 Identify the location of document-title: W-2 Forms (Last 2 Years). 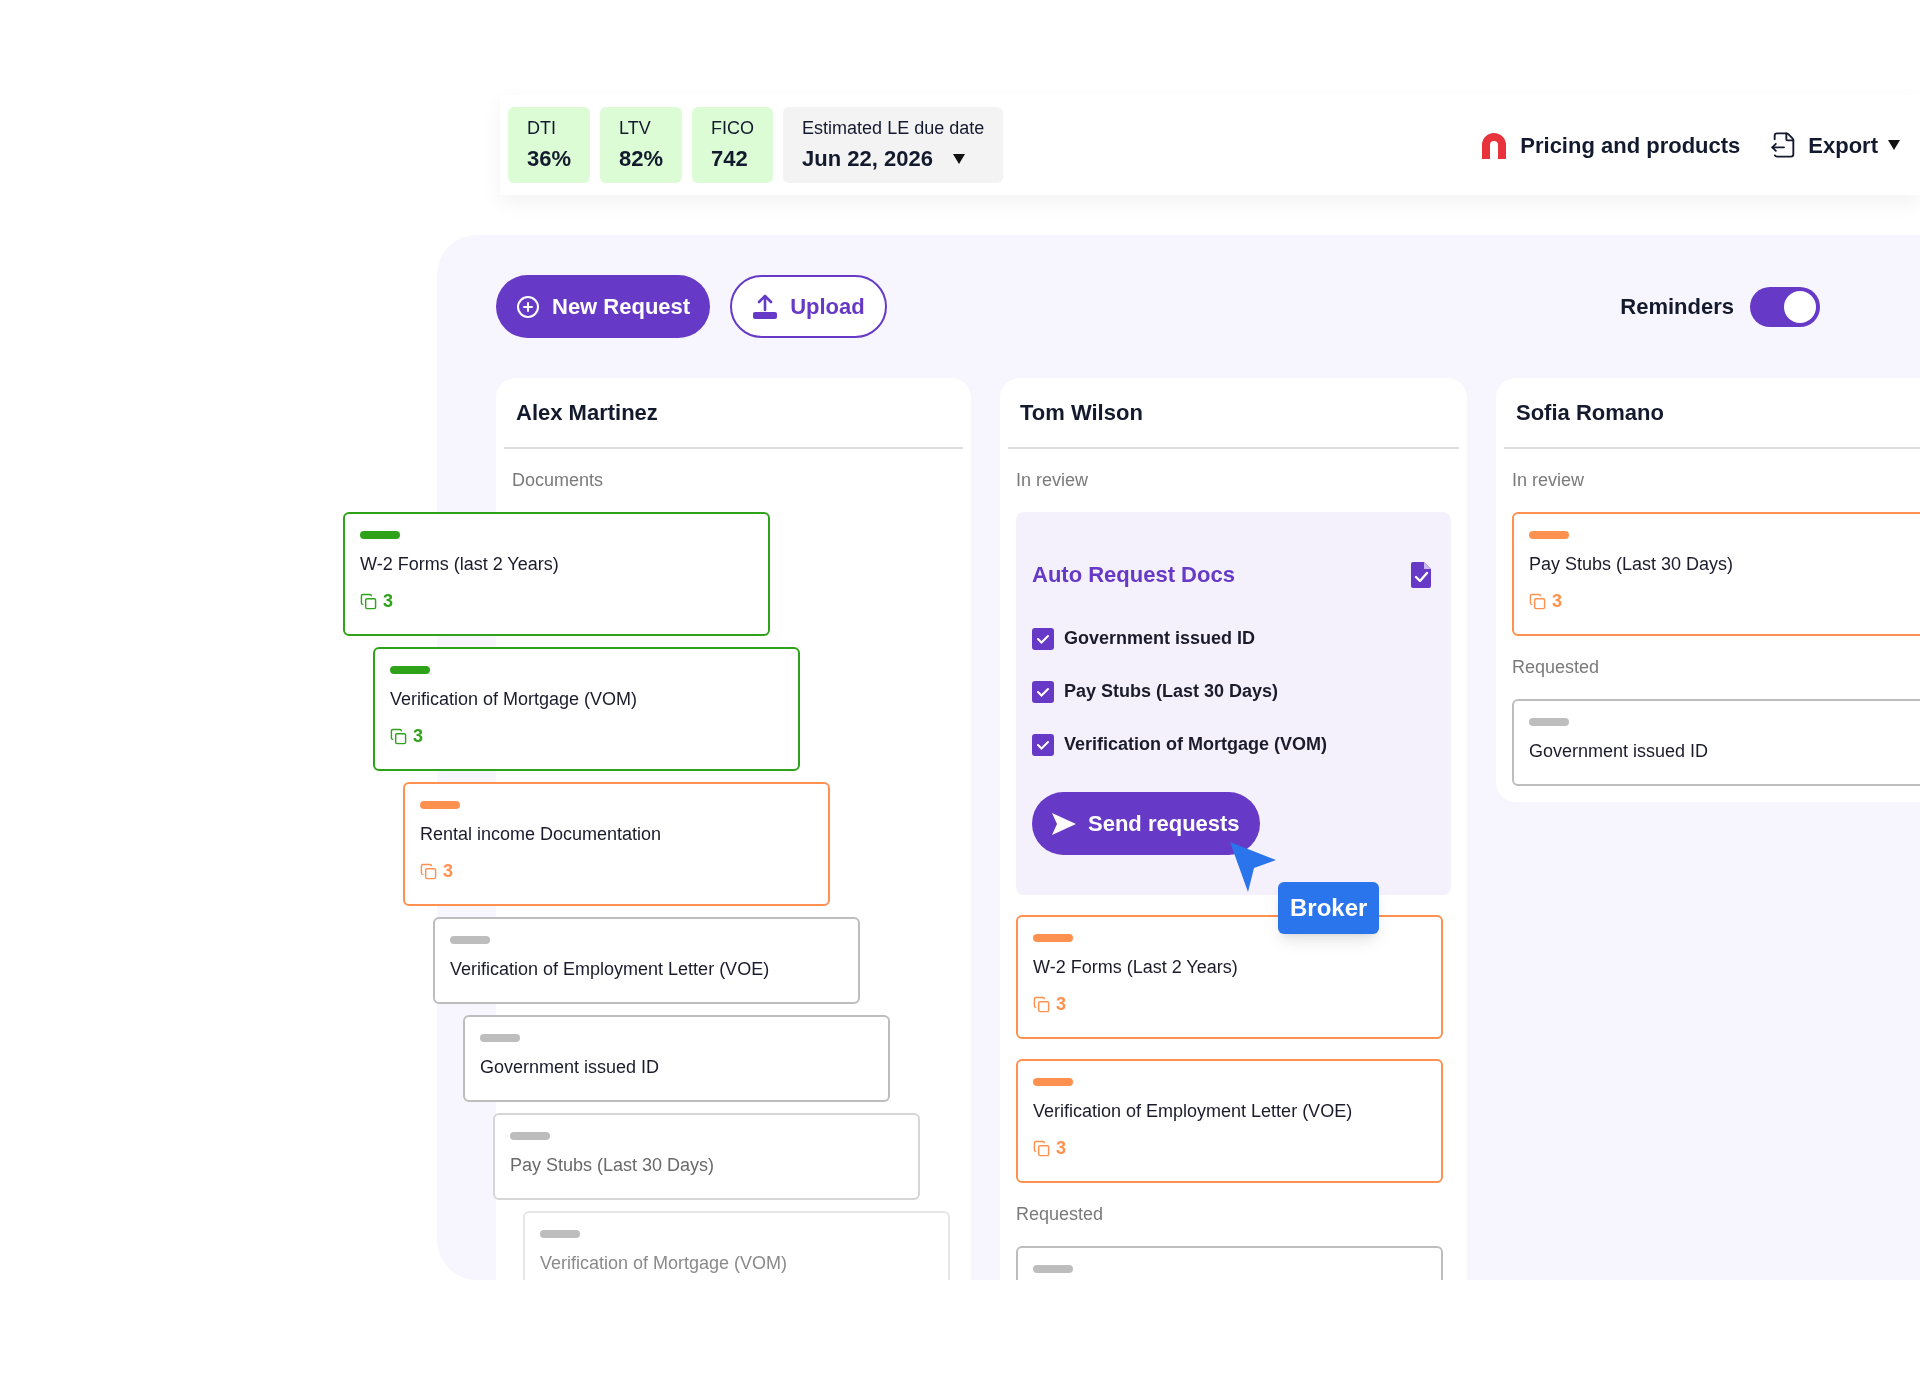
(1136, 967).